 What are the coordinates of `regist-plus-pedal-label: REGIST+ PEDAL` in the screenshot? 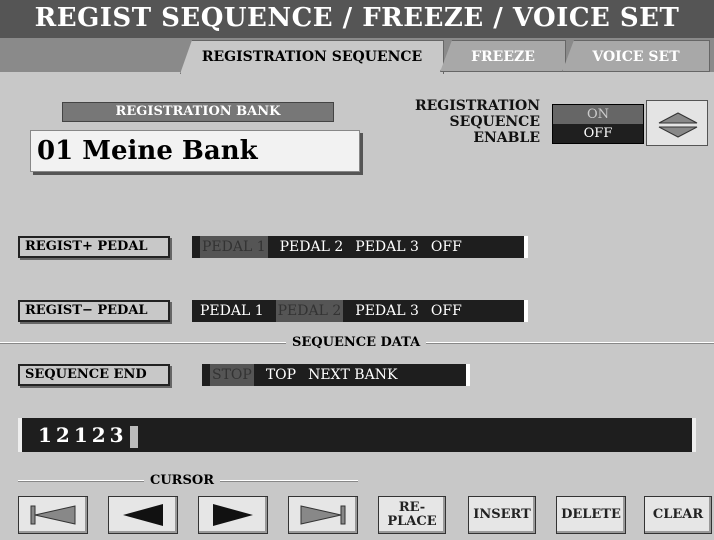 It's located at (94, 247).